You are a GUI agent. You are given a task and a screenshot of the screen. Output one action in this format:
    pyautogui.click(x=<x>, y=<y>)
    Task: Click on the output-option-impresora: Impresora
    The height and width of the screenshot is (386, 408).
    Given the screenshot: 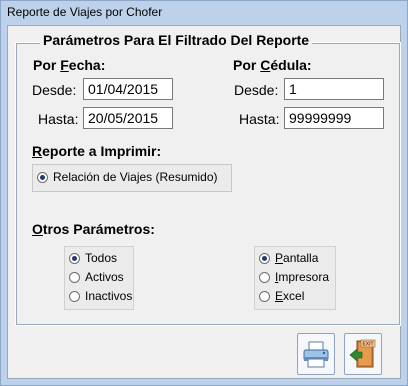 What is the action you would take?
    pyautogui.click(x=294, y=277)
    